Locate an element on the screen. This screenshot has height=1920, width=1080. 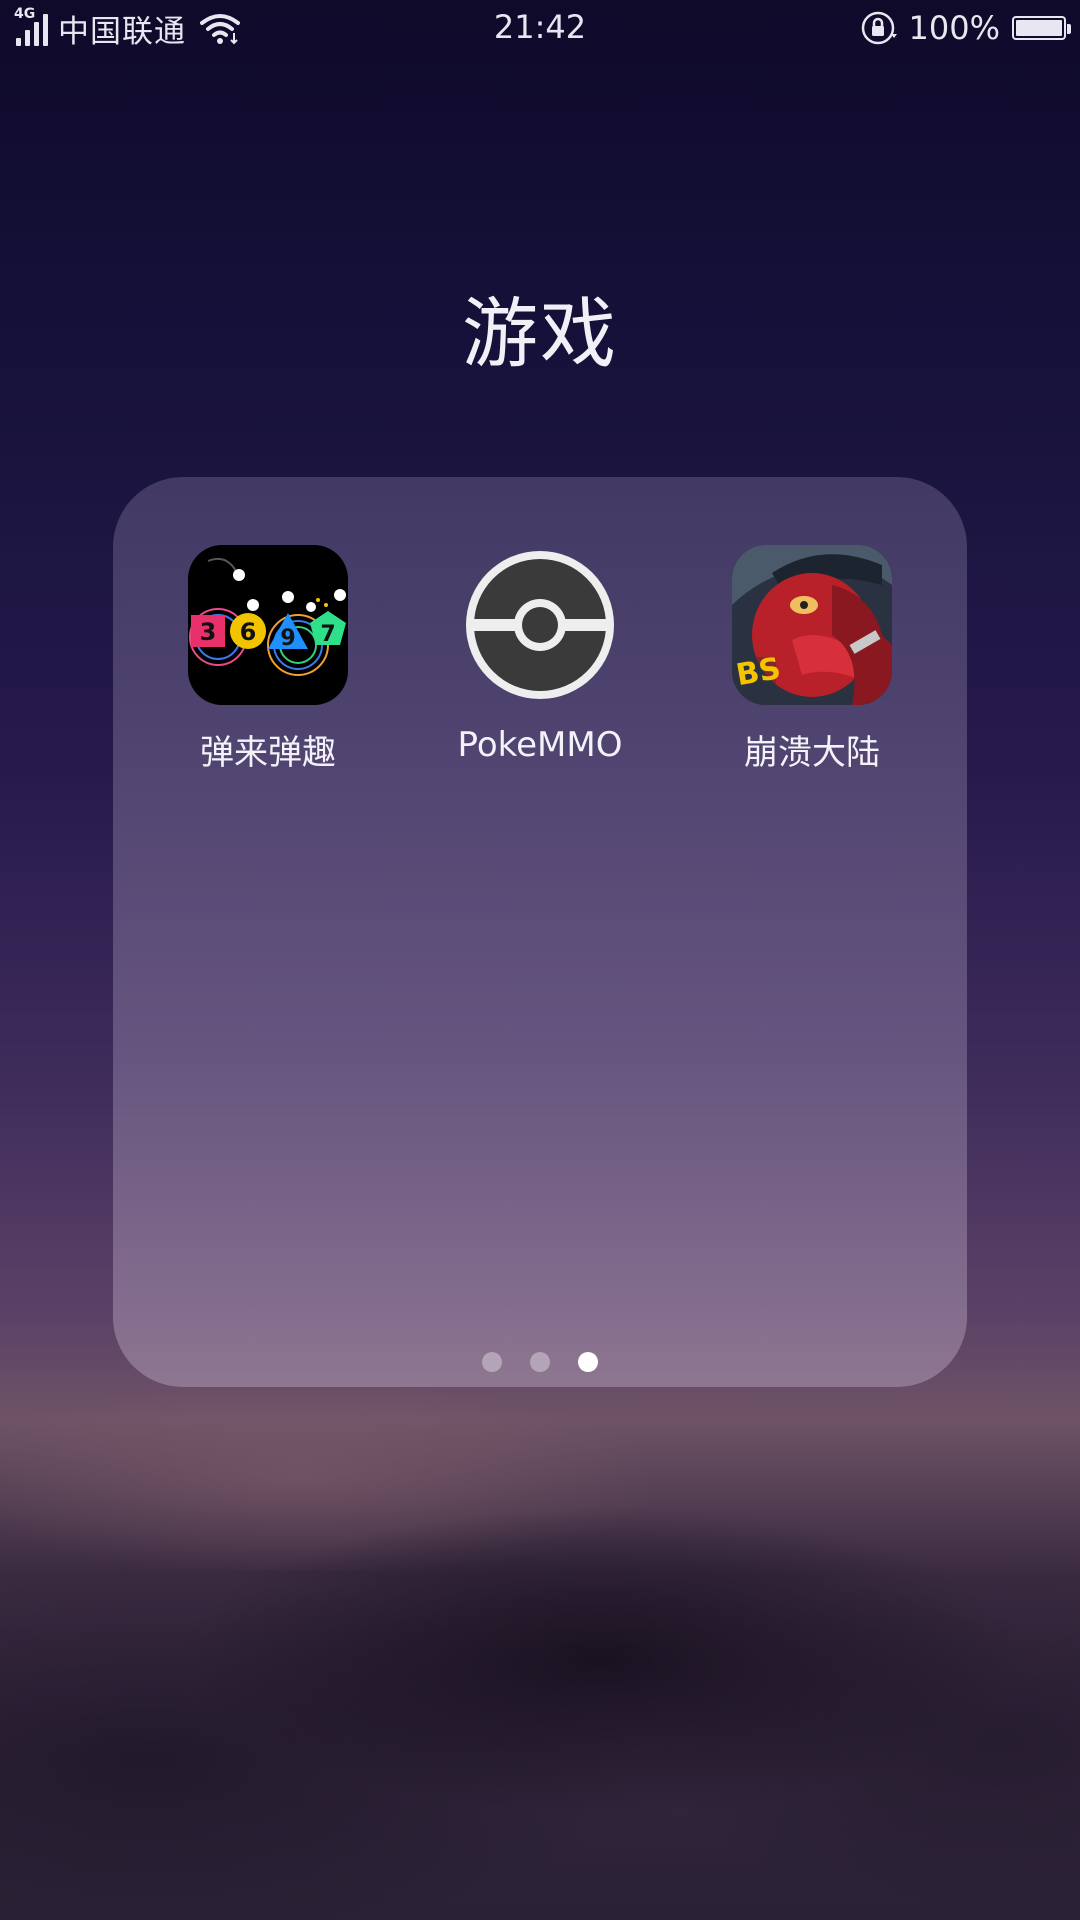
folder-title: 游戏 is located at coordinates (540, 327).